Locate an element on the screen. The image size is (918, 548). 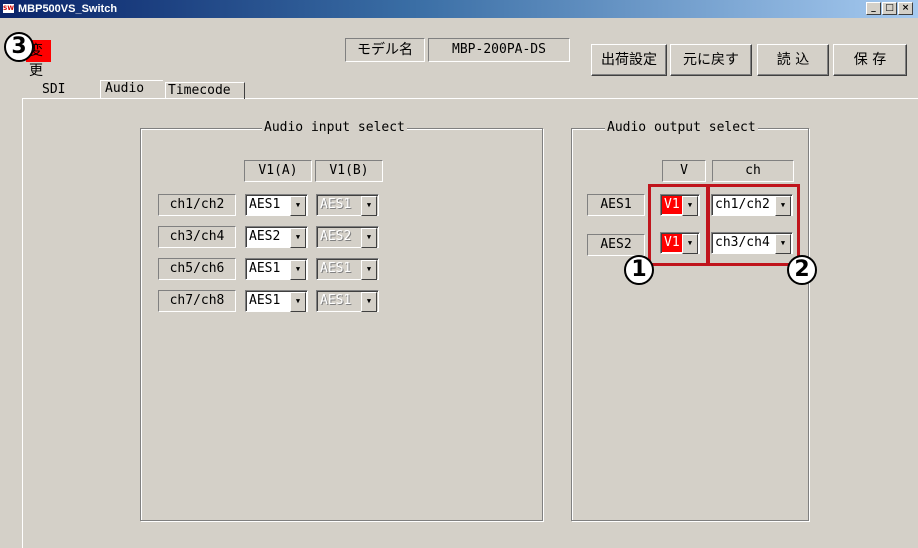
model-value: MBP-200PA-DS is located at coordinates (499, 50).